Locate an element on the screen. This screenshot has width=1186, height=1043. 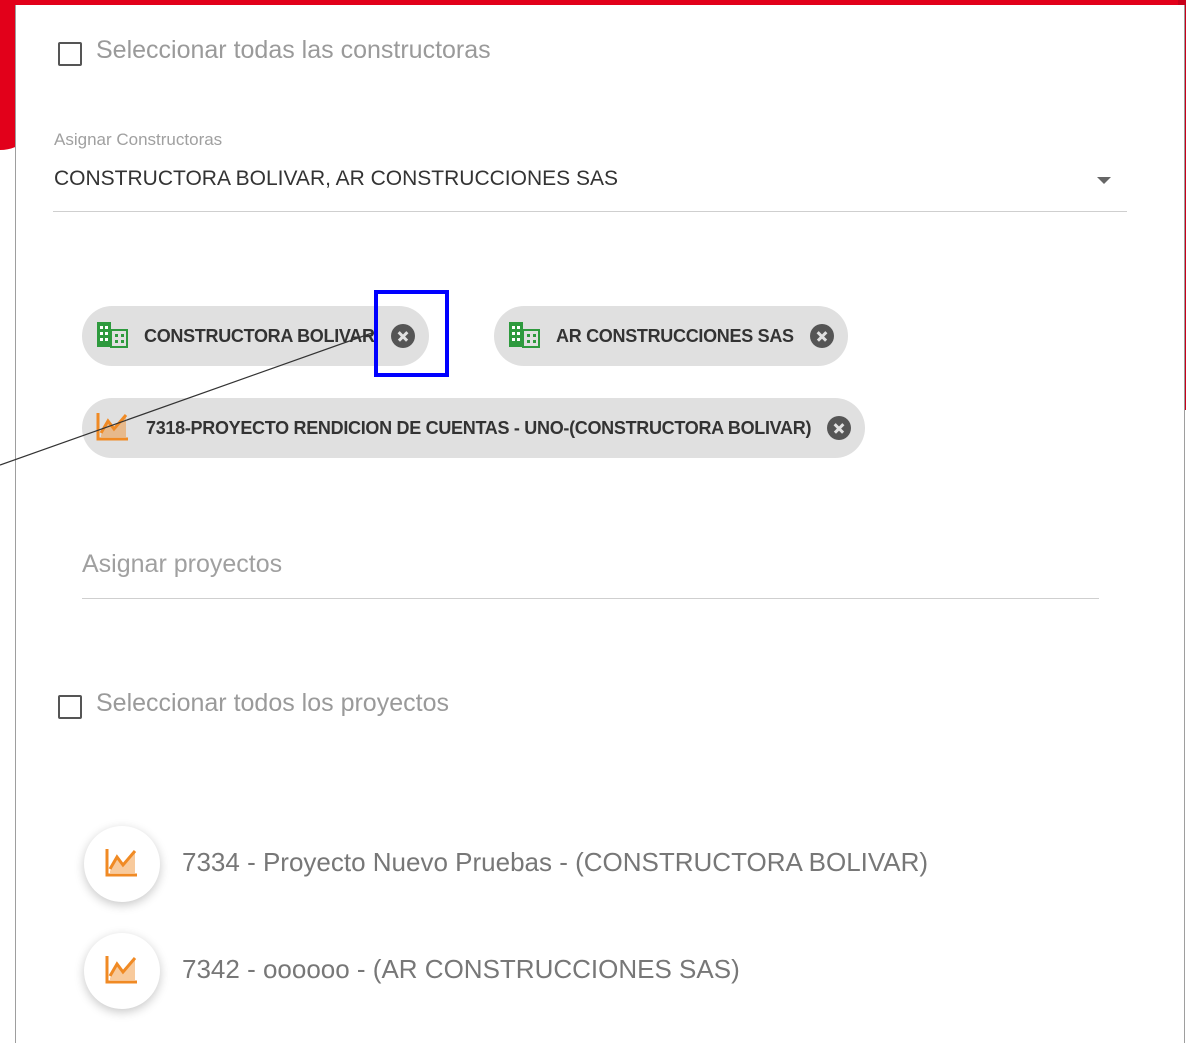
select-all-projects-row: Seleccionar todos los proyectos is located at coordinates (253, 703).